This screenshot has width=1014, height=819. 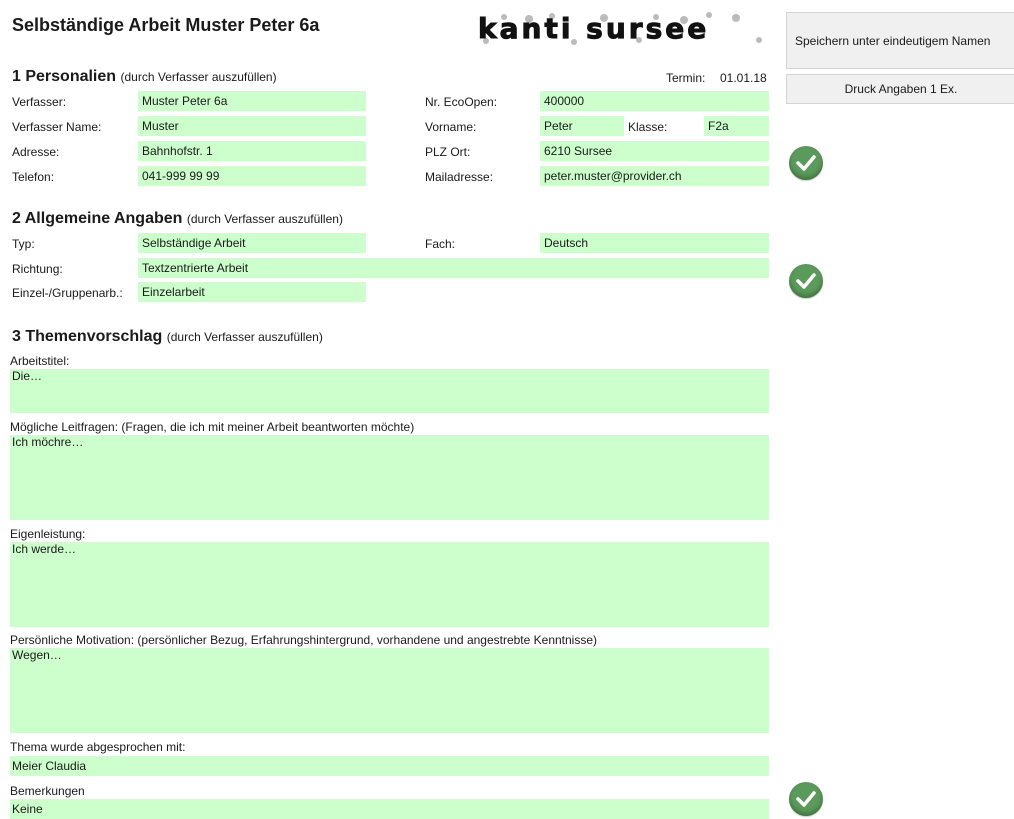 What do you see at coordinates (166, 25) in the screenshot?
I see `page-title: Selbständige Arbeit Muster Peter 6a` at bounding box center [166, 25].